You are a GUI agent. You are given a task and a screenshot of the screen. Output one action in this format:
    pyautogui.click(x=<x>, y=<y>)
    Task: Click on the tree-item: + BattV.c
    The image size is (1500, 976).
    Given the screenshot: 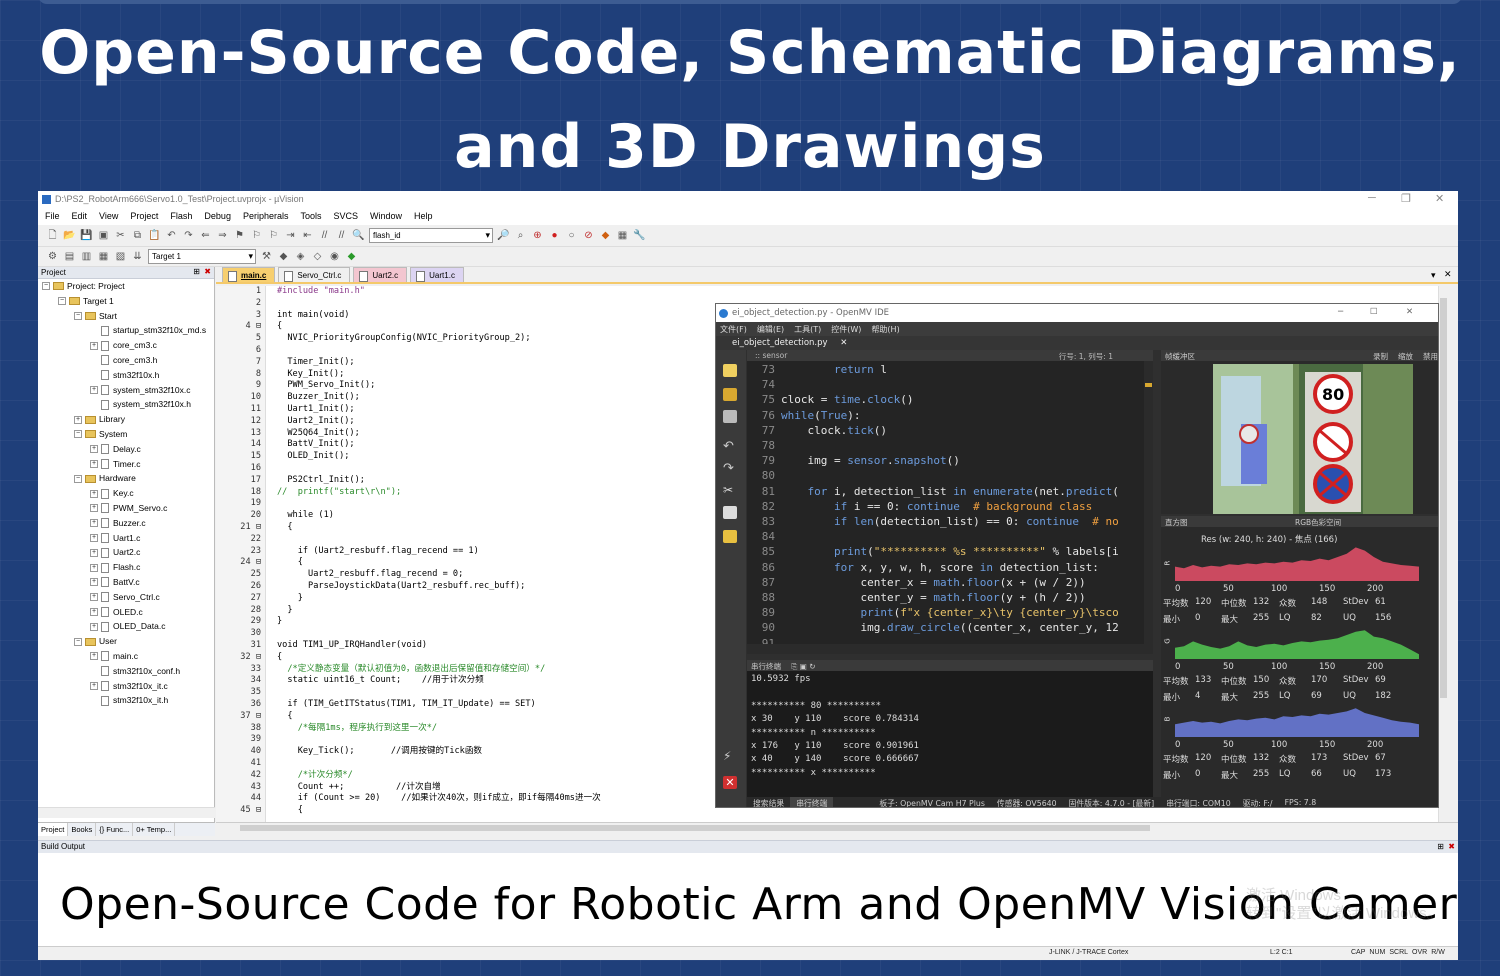 What is the action you would take?
    pyautogui.click(x=126, y=582)
    